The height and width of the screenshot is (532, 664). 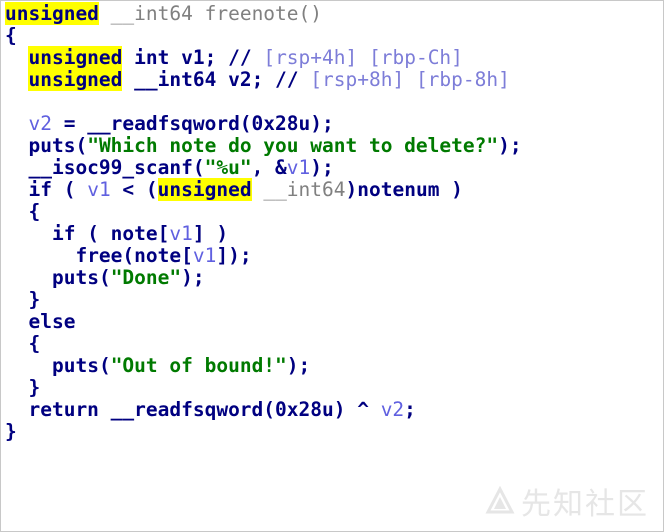 I want to click on code-line-decl-v1: unsigned int v1; // [rsp+4h] [rbp-Ch], so click(x=263, y=57).